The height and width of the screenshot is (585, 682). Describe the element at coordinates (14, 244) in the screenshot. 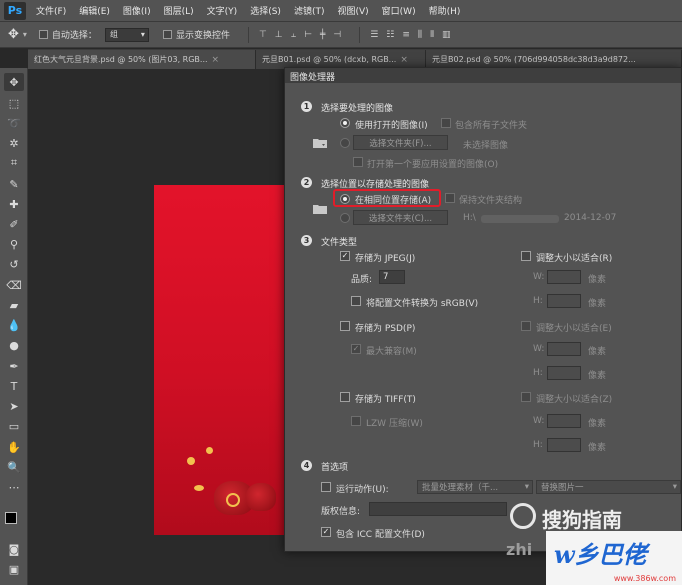

I see `clone-stamp-icon: ⚲` at that location.